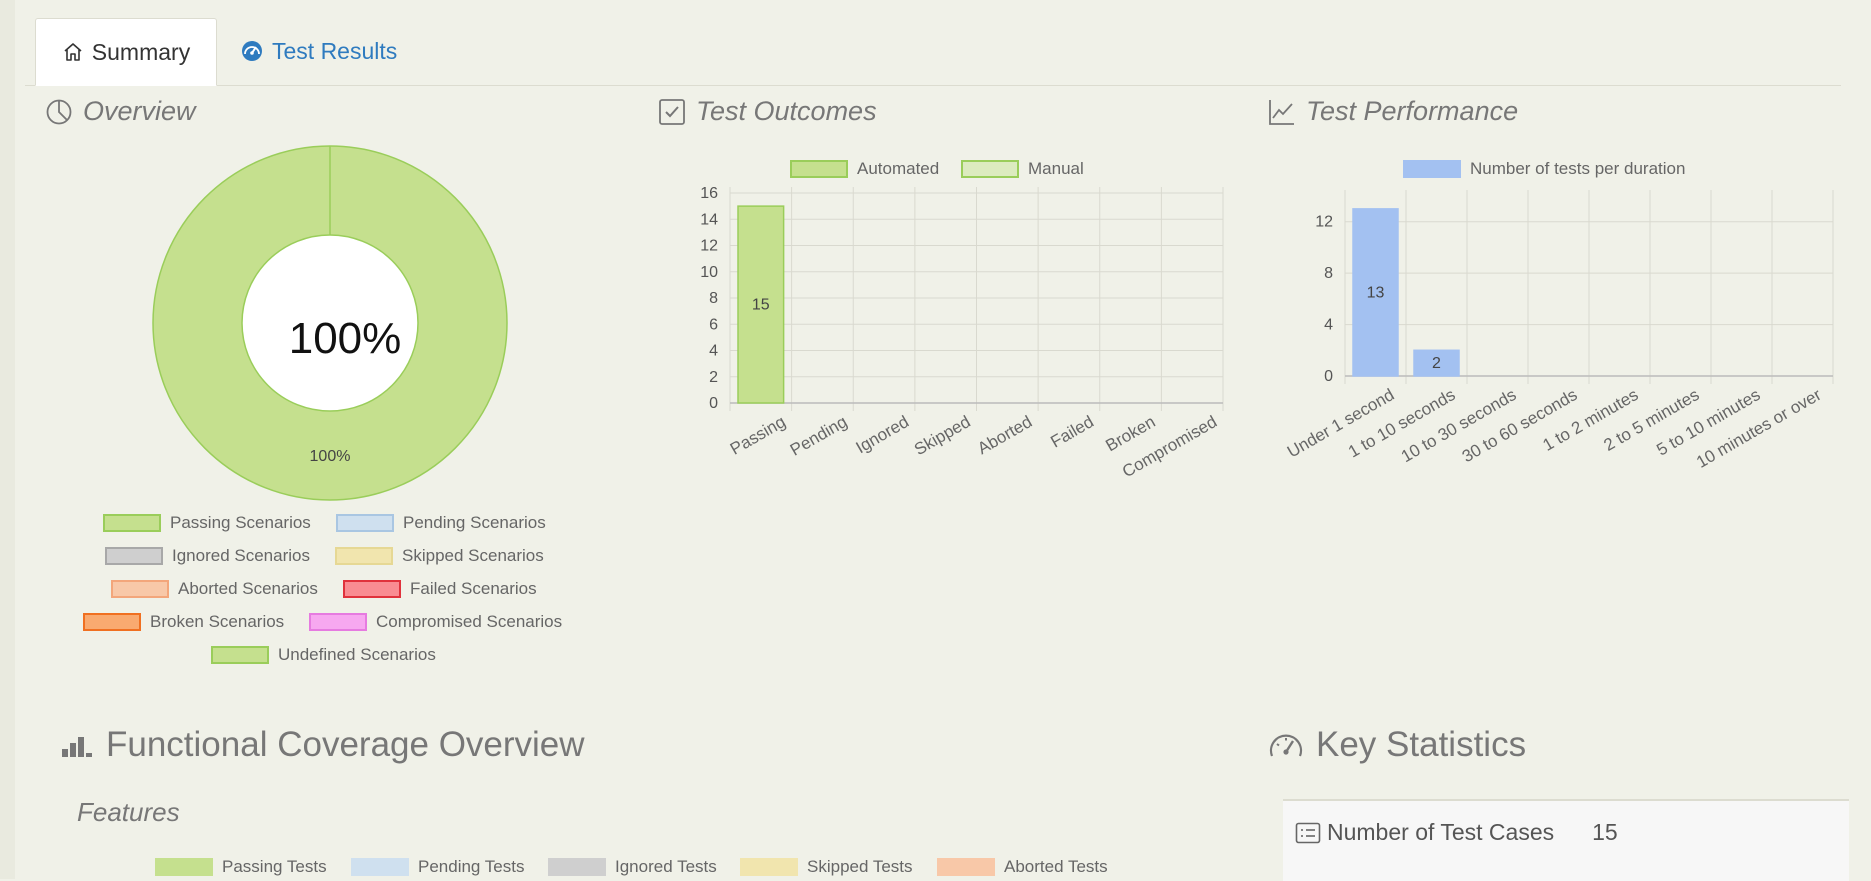 Image resolution: width=1871 pixels, height=881 pixels. I want to click on tab-test-results-label: Test Results, so click(335, 50).